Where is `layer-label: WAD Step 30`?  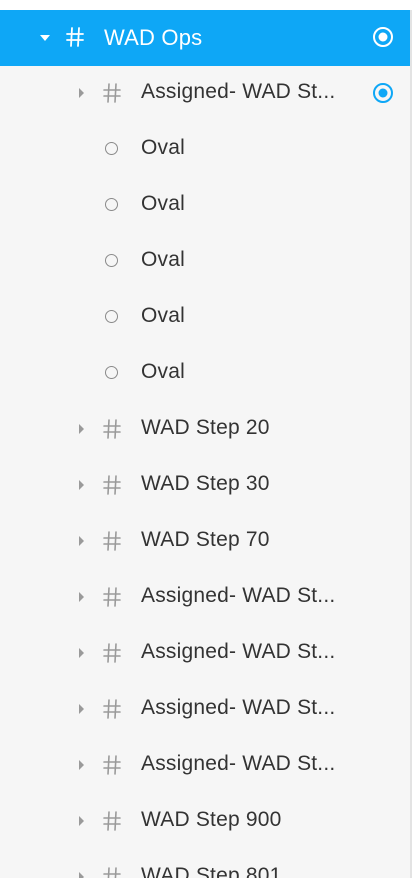
layer-label: WAD Step 30 is located at coordinates (205, 483).